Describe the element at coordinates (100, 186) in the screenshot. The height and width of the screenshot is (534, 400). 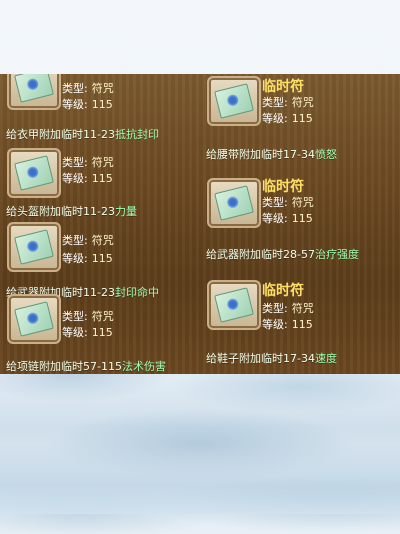
I see `item-card: 类型: 符咒 等级: 115 给头盔附加临时11-23力量` at that location.